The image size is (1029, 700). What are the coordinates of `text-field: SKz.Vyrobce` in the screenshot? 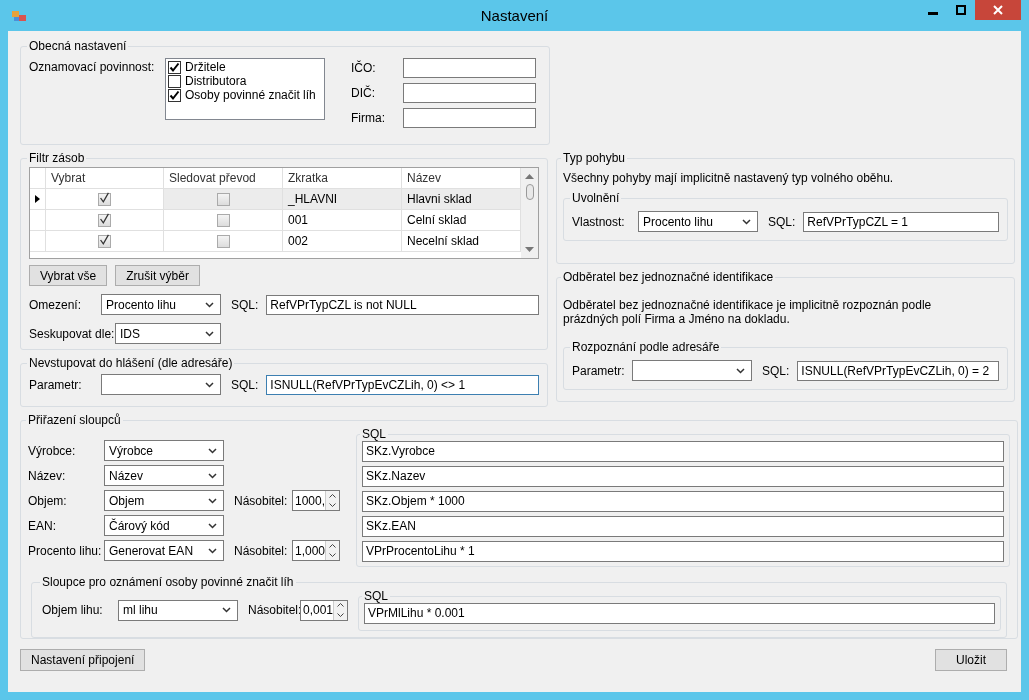 It's located at (683, 451).